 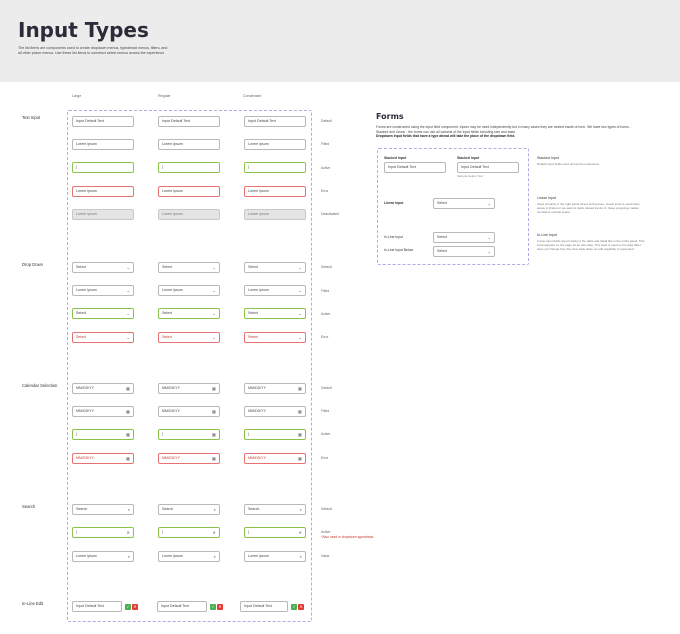 I want to click on text-input-large-error: Lorem ipsum, so click(x=103, y=191).